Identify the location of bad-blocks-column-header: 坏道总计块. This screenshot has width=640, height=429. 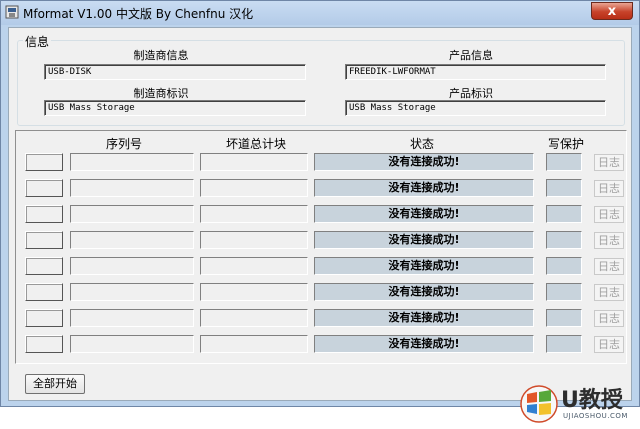
(255, 144).